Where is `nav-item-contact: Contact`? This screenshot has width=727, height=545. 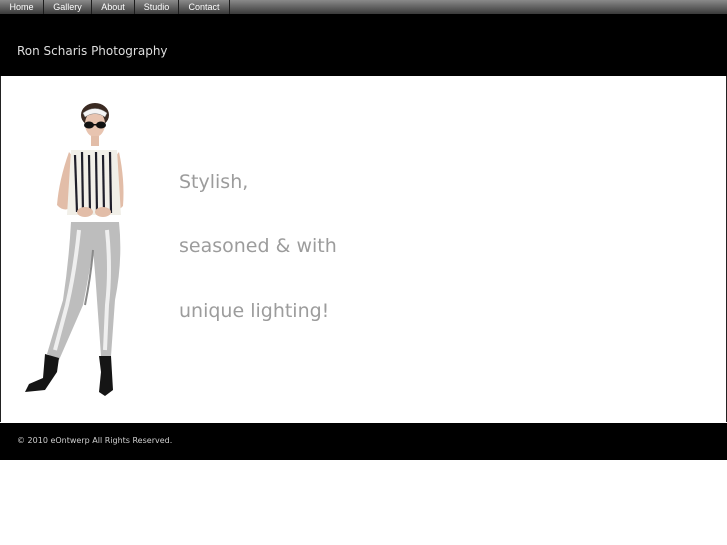
nav-item-contact: Contact is located at coordinates (204, 7).